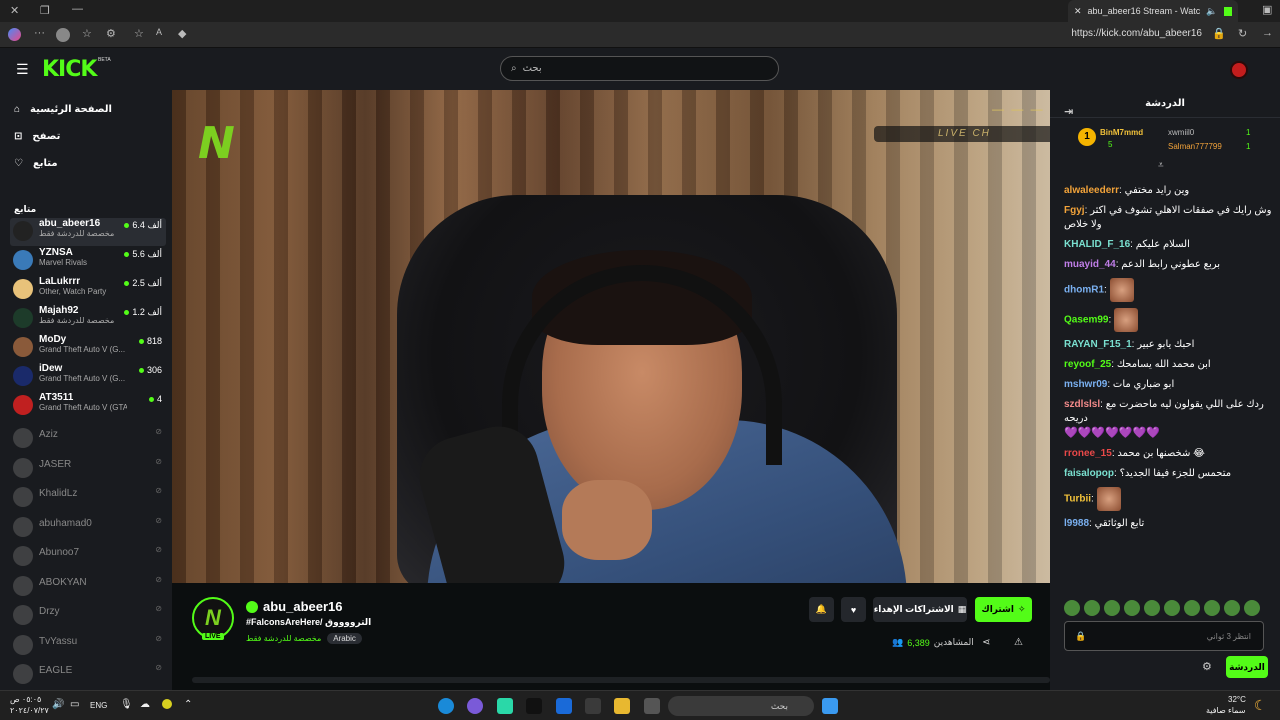 The height and width of the screenshot is (720, 1280). Describe the element at coordinates (1091, 190) in the screenshot. I see `chat-username: alwaleederr` at that location.